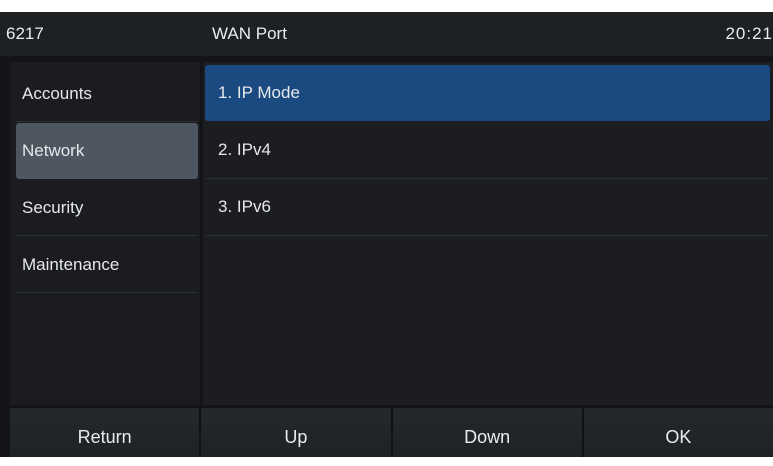  Describe the element at coordinates (487, 93) in the screenshot. I see `menu-item-ip-mode: 1. IP Mode` at that location.